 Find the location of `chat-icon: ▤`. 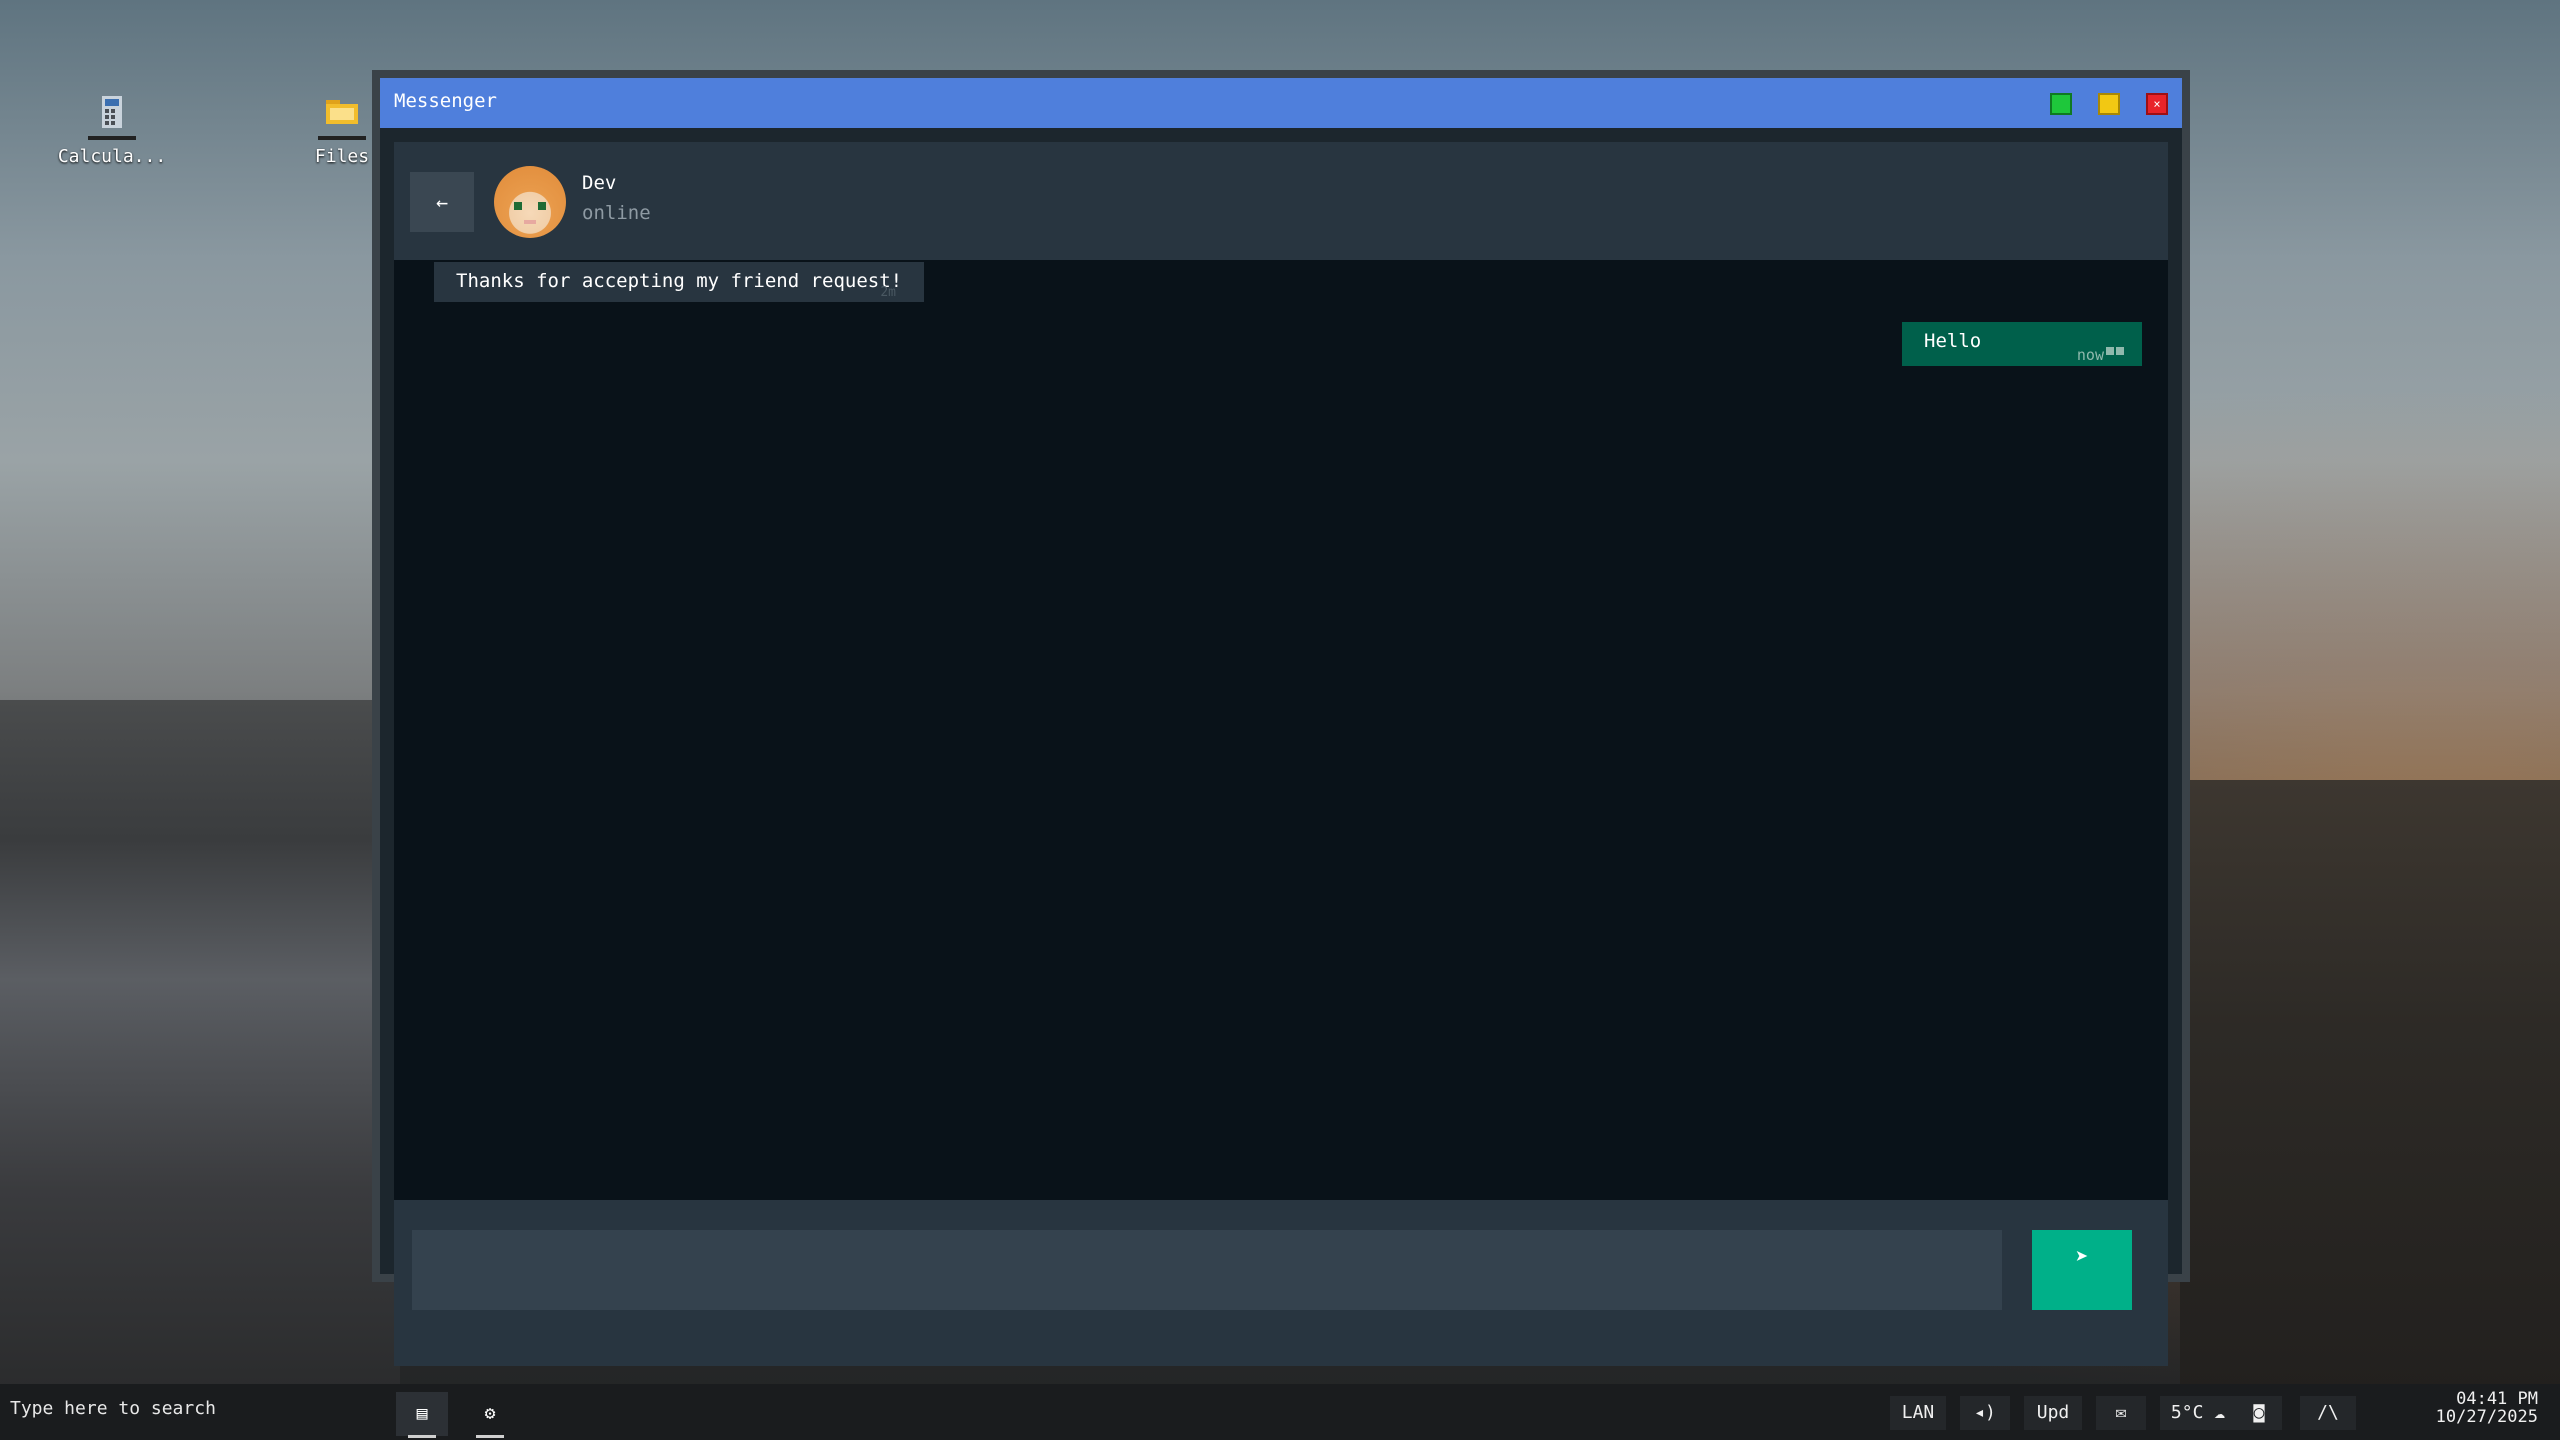

chat-icon: ▤ is located at coordinates (422, 1413).